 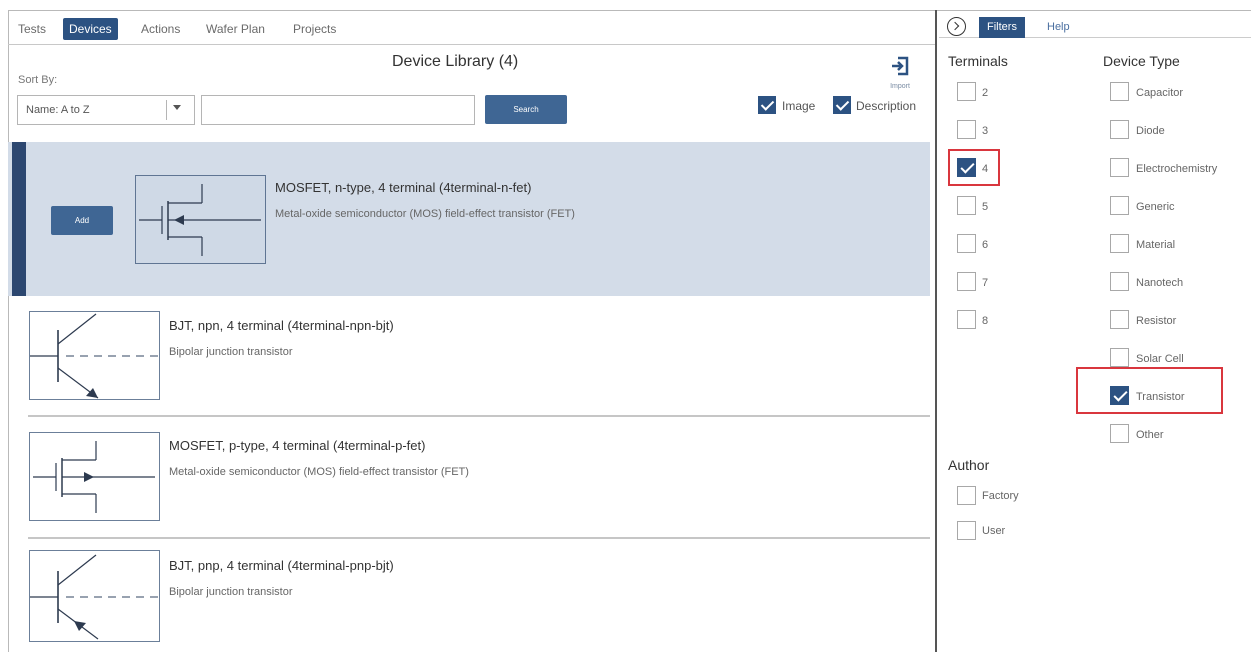 I want to click on device-type-solar-cell-checkbox, so click(x=1119, y=357).